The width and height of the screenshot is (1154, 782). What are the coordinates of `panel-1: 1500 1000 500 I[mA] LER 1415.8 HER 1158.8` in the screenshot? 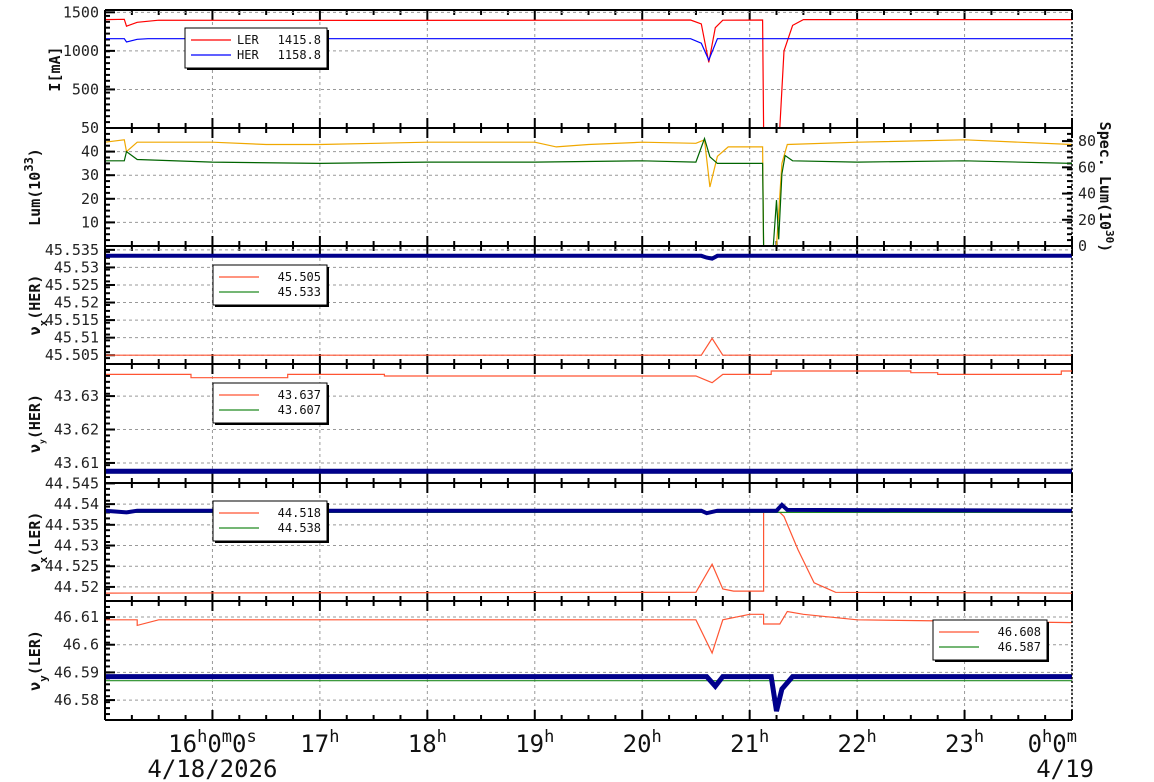 It's located at (559, 66).